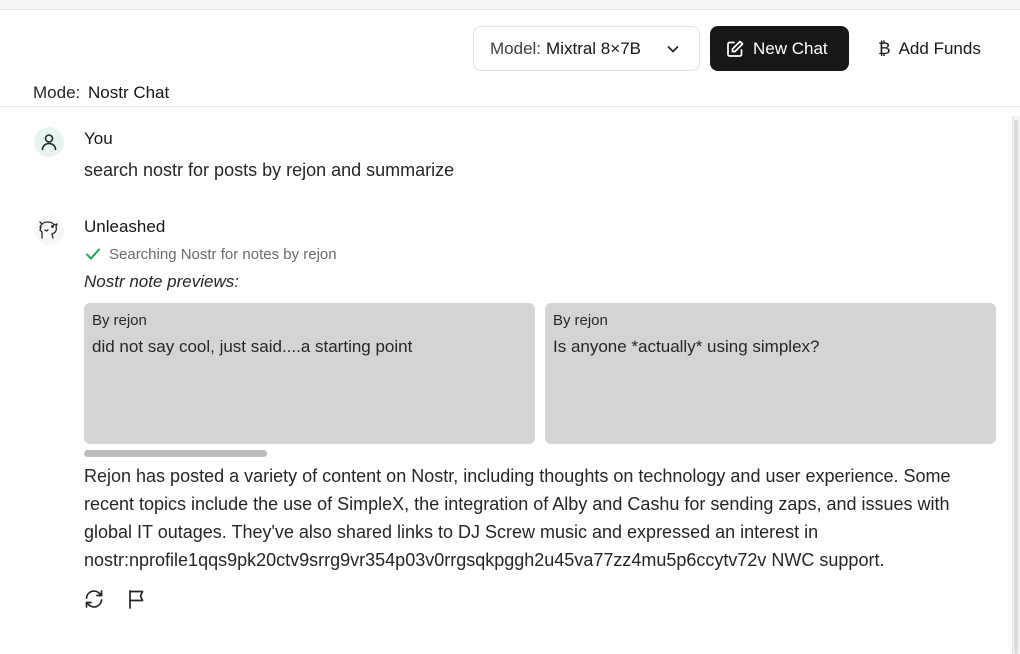  I want to click on note-text: Is anyone *actually* using simplex?, so click(686, 346).